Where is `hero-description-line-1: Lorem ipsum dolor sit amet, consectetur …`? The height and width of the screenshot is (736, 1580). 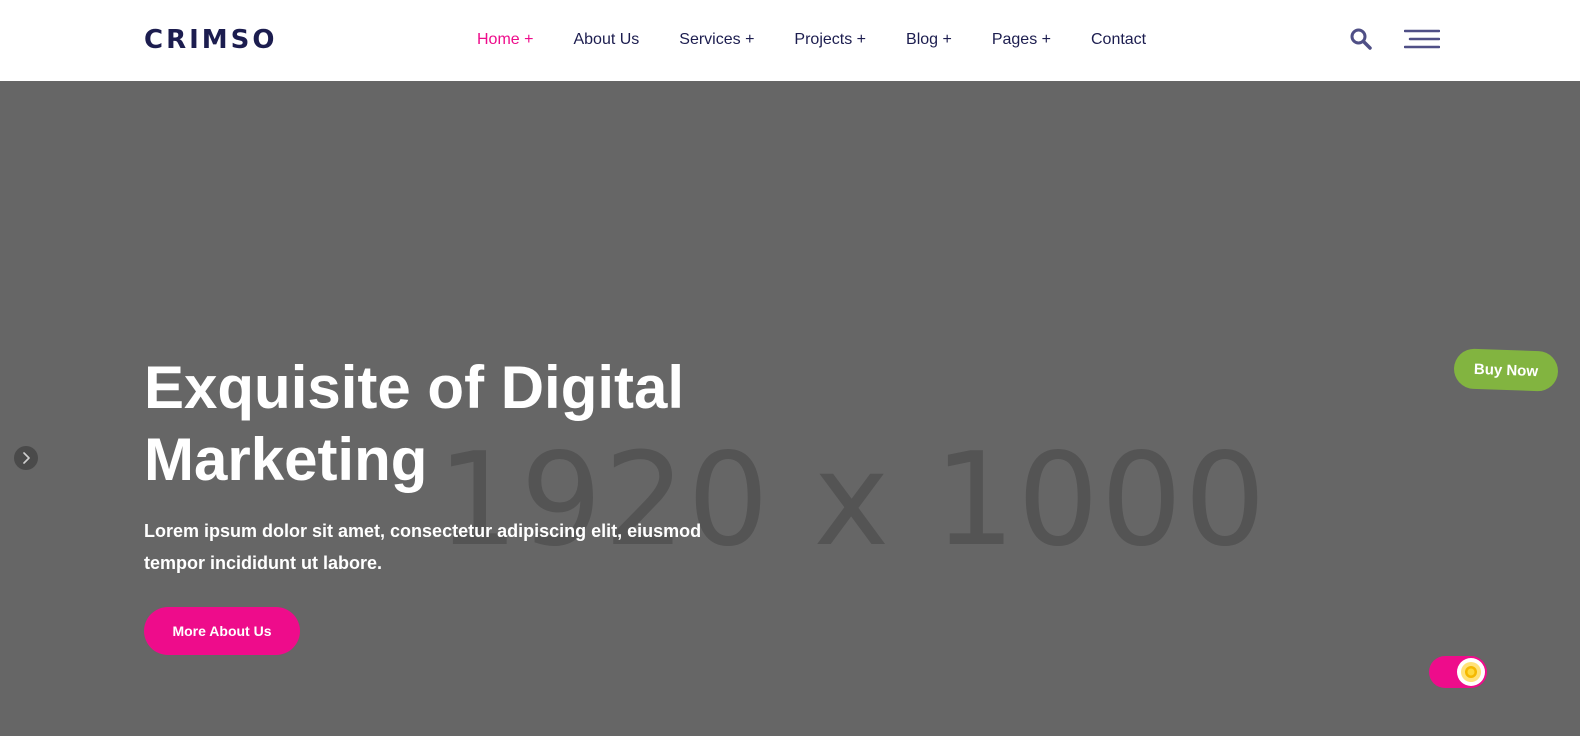 hero-description-line-1: Lorem ipsum dolor sit amet, consectetur … is located at coordinates (423, 531).